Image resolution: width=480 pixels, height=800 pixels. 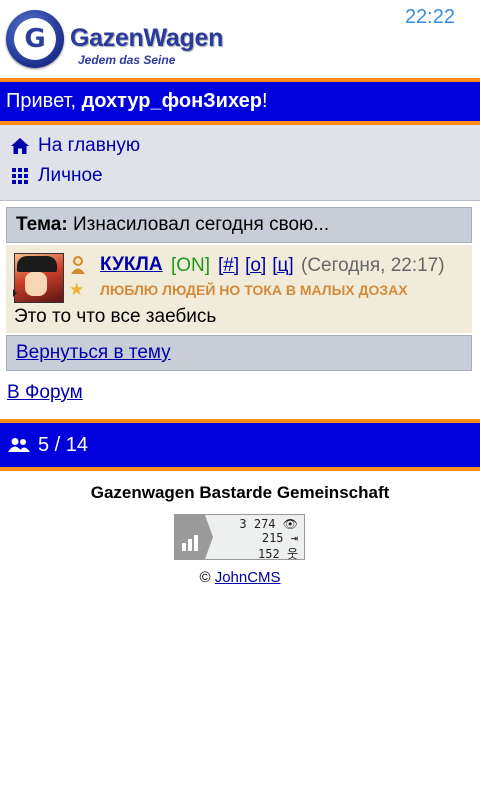 What do you see at coordinates (44, 101) in the screenshot?
I see `greeting-prefix: Привет,` at bounding box center [44, 101].